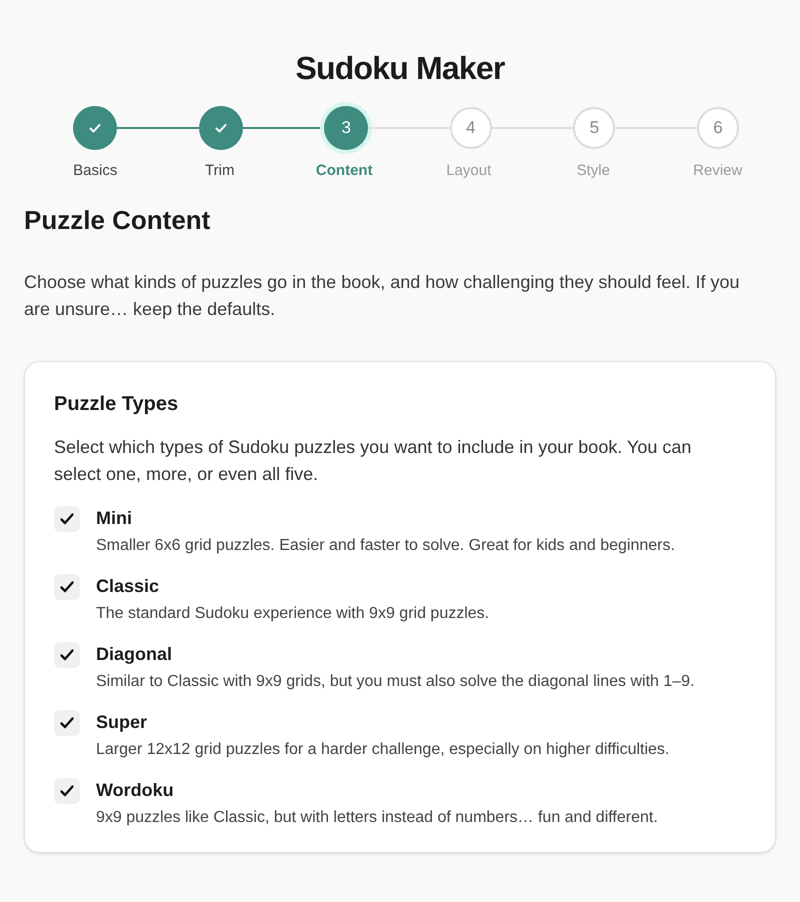 Image resolution: width=800 pixels, height=902 pixels. What do you see at coordinates (468, 171) in the screenshot?
I see `step-label: Layout` at bounding box center [468, 171].